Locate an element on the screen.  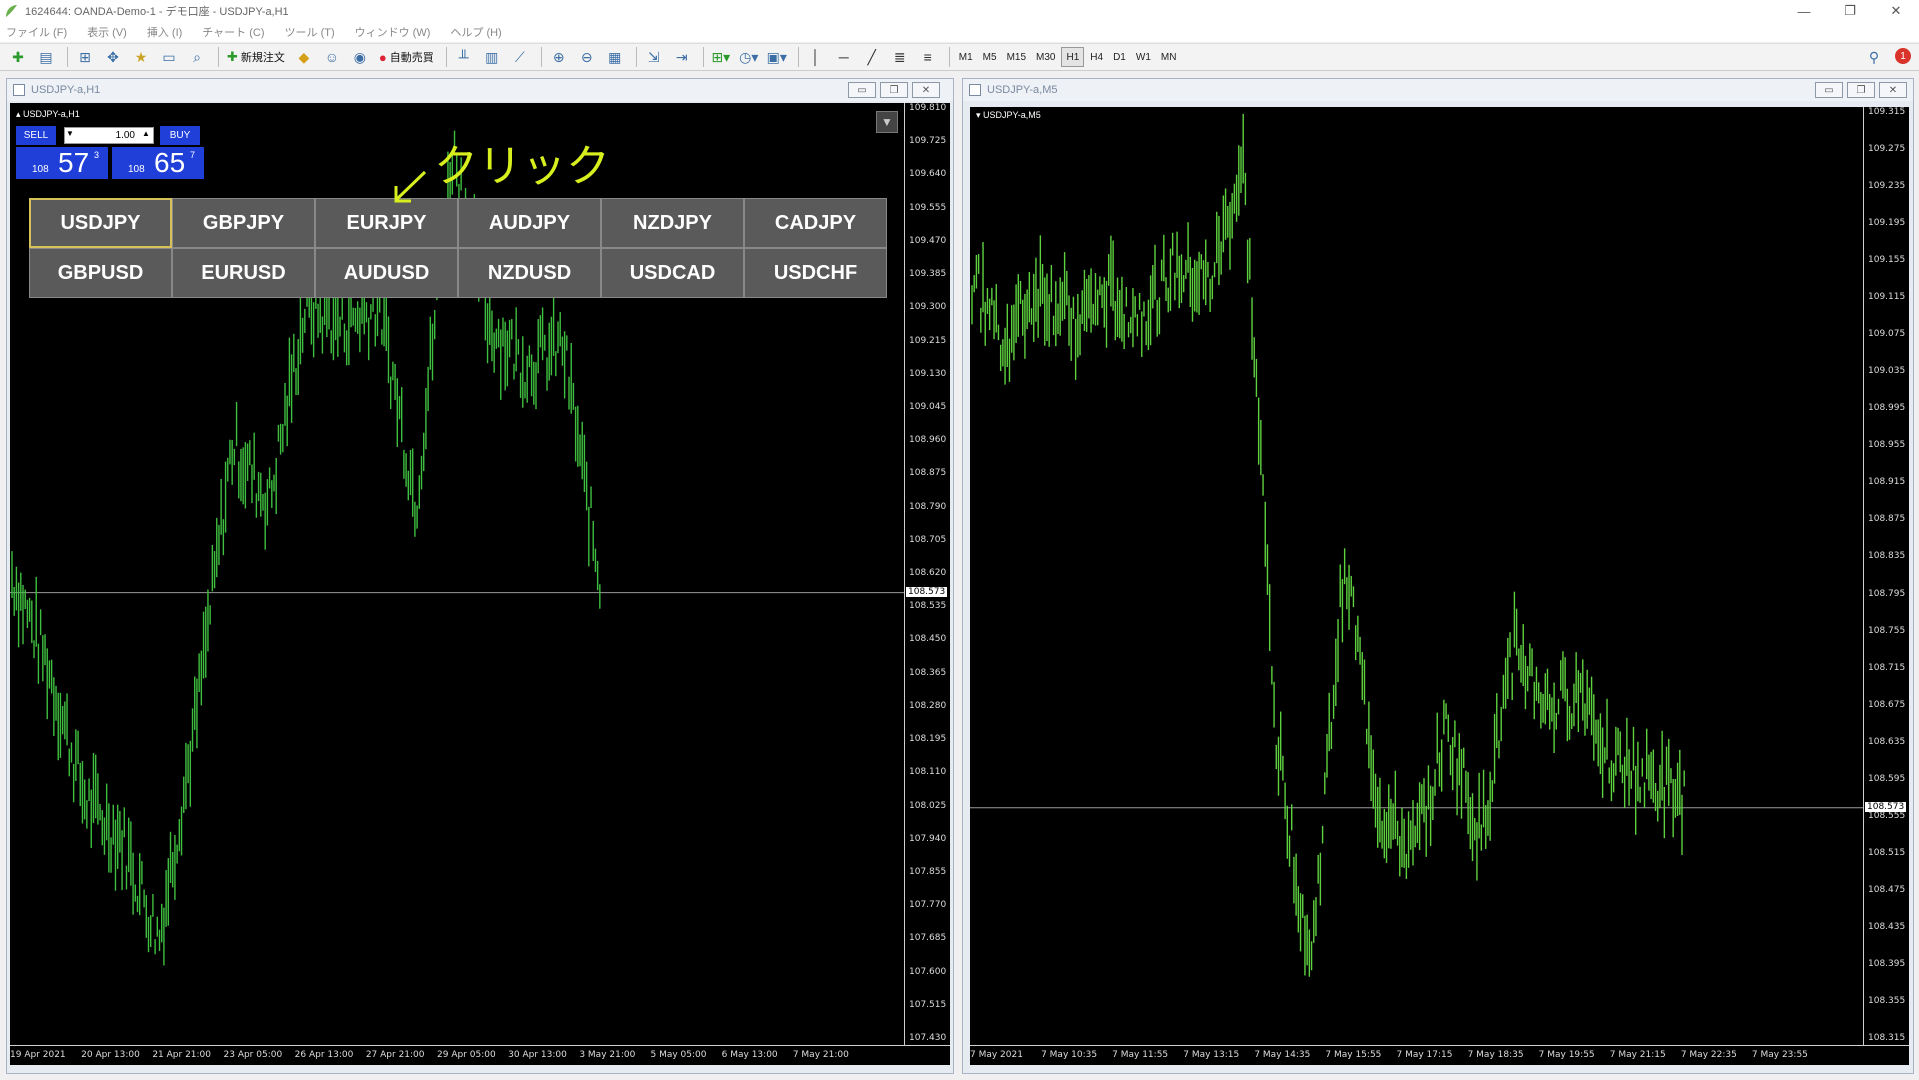
globe-icon: ◉ is located at coordinates (360, 57).